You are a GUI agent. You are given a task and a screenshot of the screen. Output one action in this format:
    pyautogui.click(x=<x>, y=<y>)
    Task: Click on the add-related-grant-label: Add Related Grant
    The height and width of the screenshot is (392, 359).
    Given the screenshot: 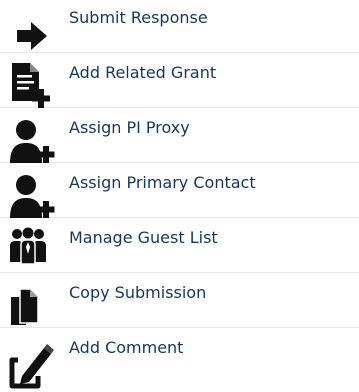 What is the action you would take?
    pyautogui.click(x=142, y=73)
    